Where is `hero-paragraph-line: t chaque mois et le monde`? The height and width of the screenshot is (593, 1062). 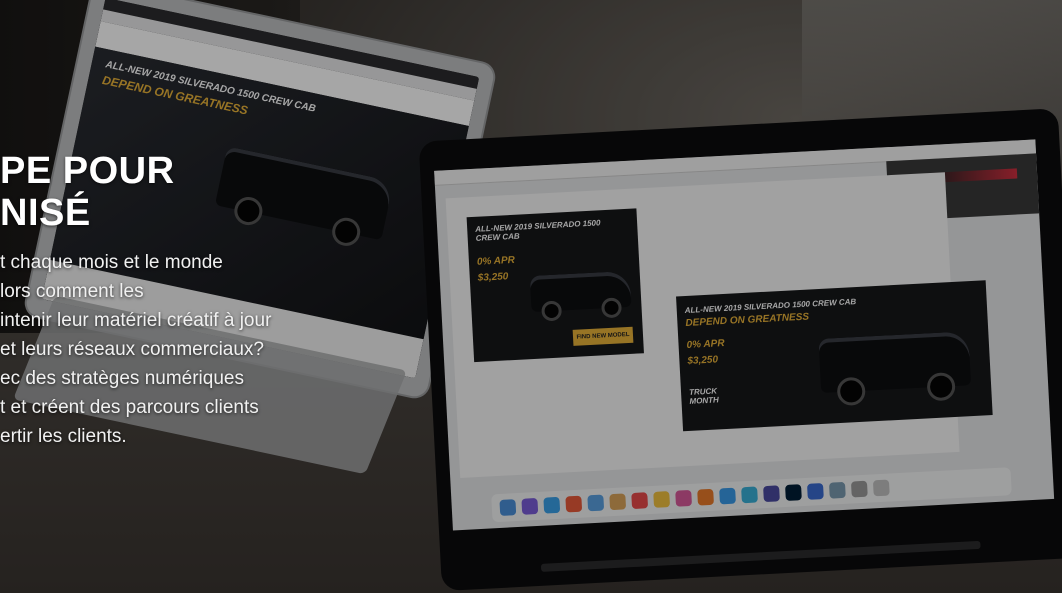
hero-paragraph-line: t chaque mois et le monde is located at coordinates (111, 262).